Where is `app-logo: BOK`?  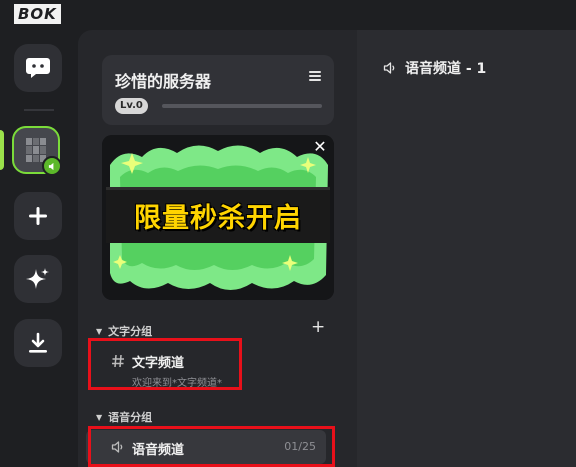 app-logo: BOK is located at coordinates (37, 14).